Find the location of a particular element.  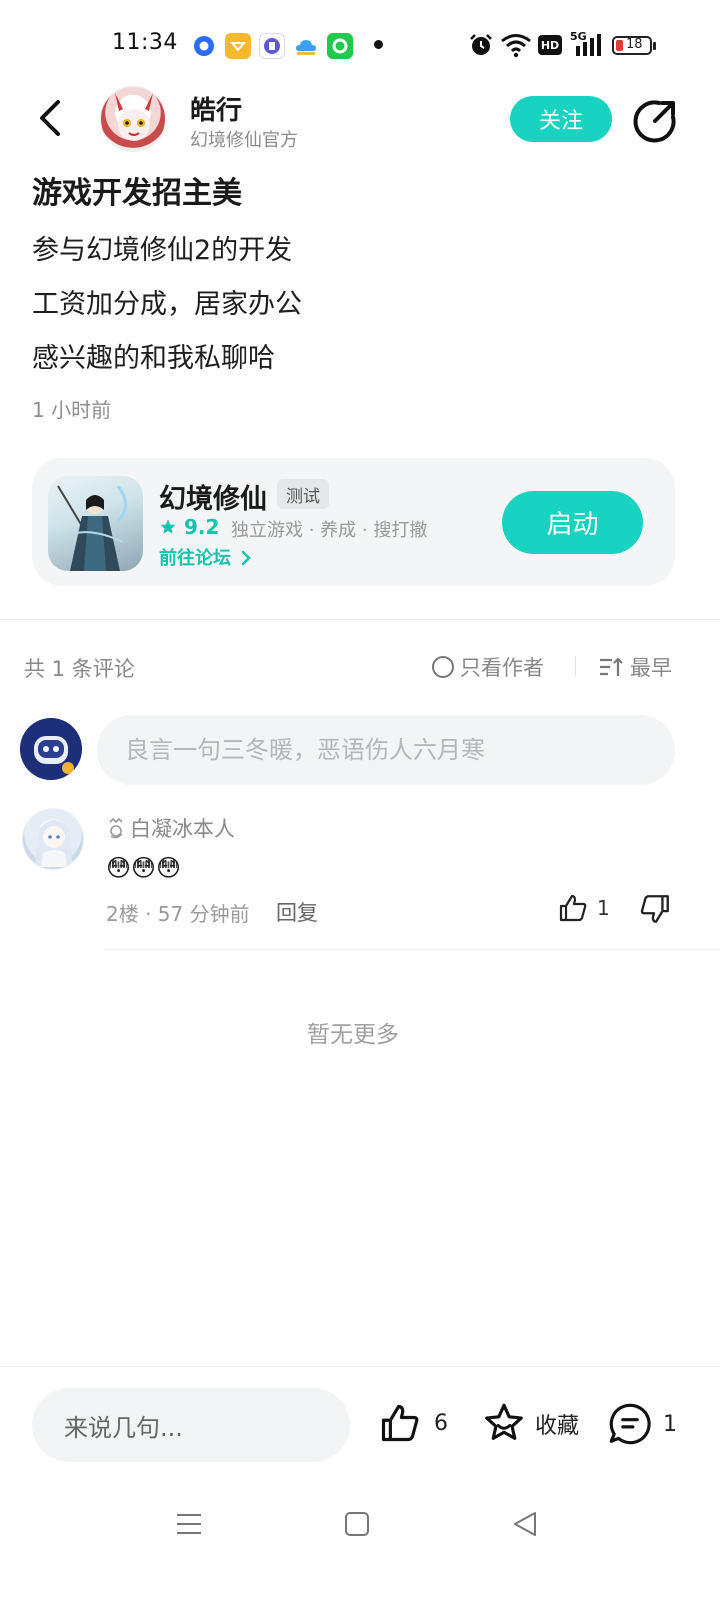

author-name: 皓行 is located at coordinates (216, 108).